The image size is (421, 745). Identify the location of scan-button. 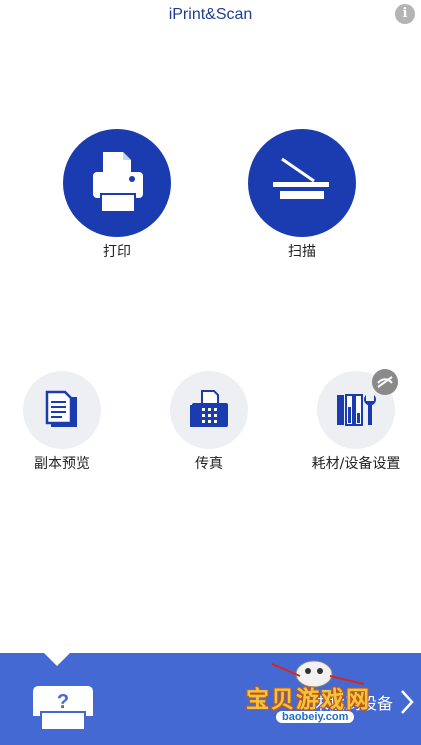
(302, 183).